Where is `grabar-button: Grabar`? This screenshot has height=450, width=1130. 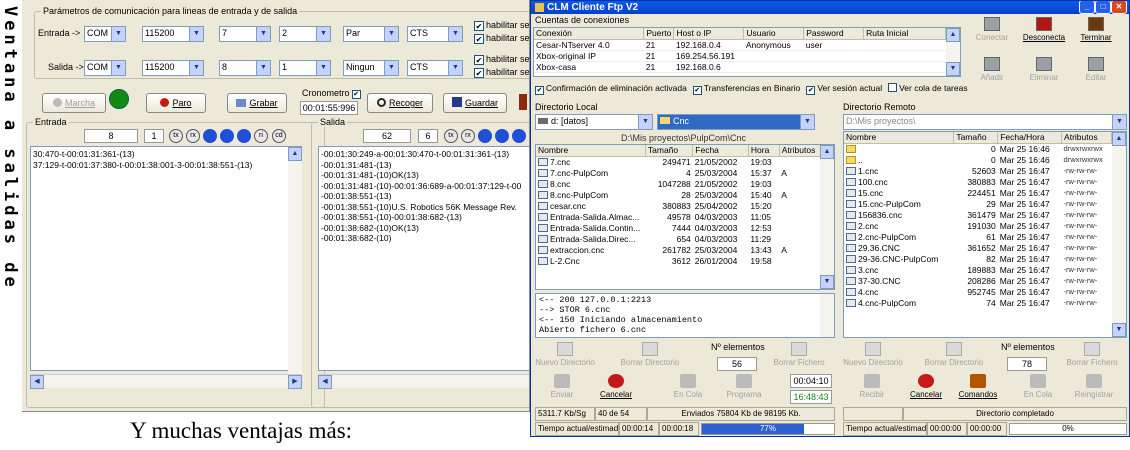
grabar-button: Grabar is located at coordinates (257, 103).